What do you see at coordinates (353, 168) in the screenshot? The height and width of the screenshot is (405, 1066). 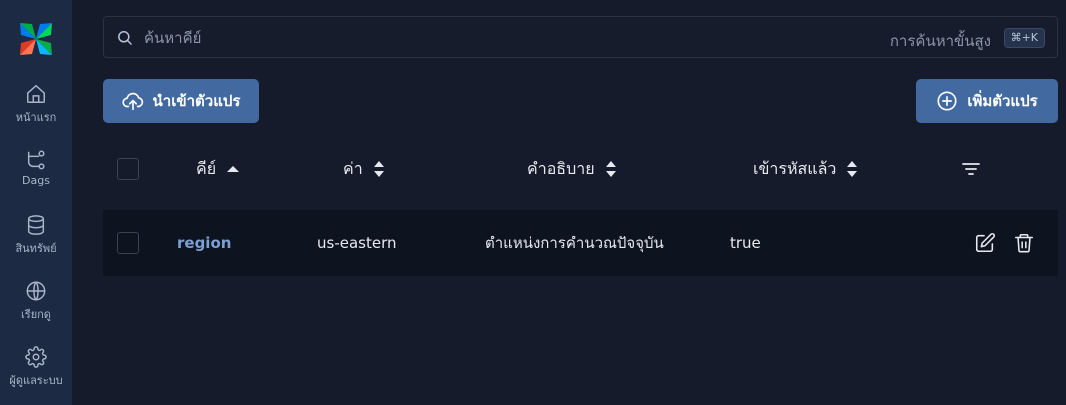 I see `column-header-label: ค่า` at bounding box center [353, 168].